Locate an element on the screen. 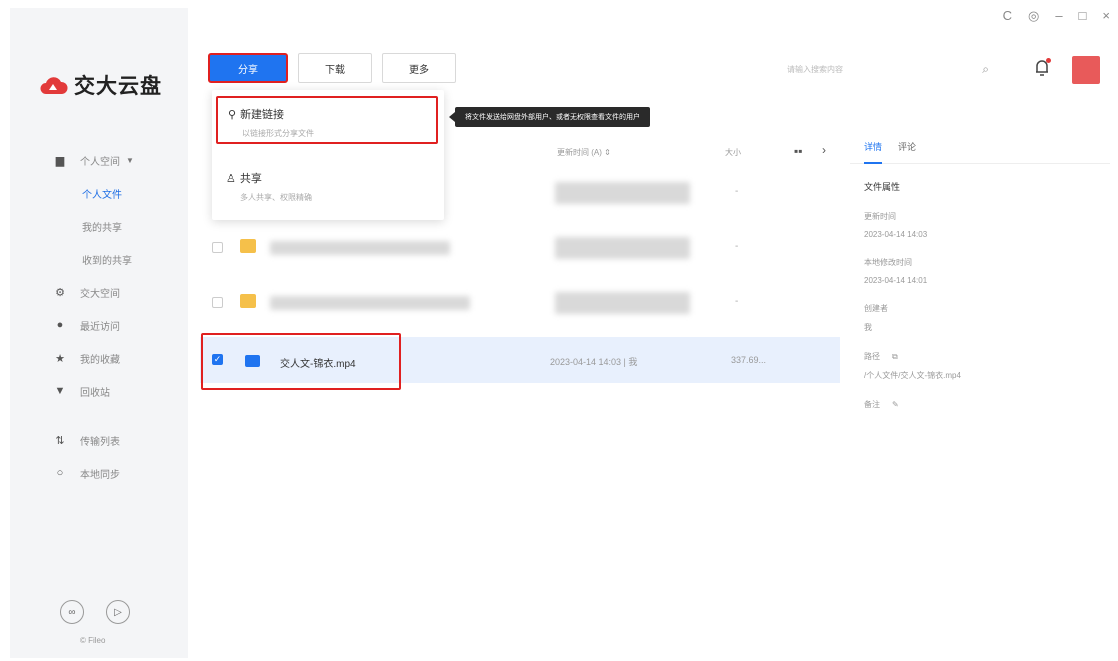  sidebar-item-label: 最近访问 is located at coordinates (100, 327).